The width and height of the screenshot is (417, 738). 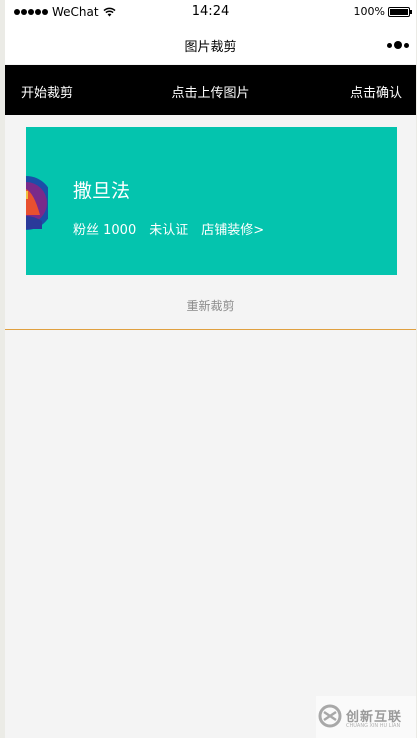 What do you see at coordinates (105, 230) in the screenshot?
I see `fans-count: 粉丝 1000` at bounding box center [105, 230].